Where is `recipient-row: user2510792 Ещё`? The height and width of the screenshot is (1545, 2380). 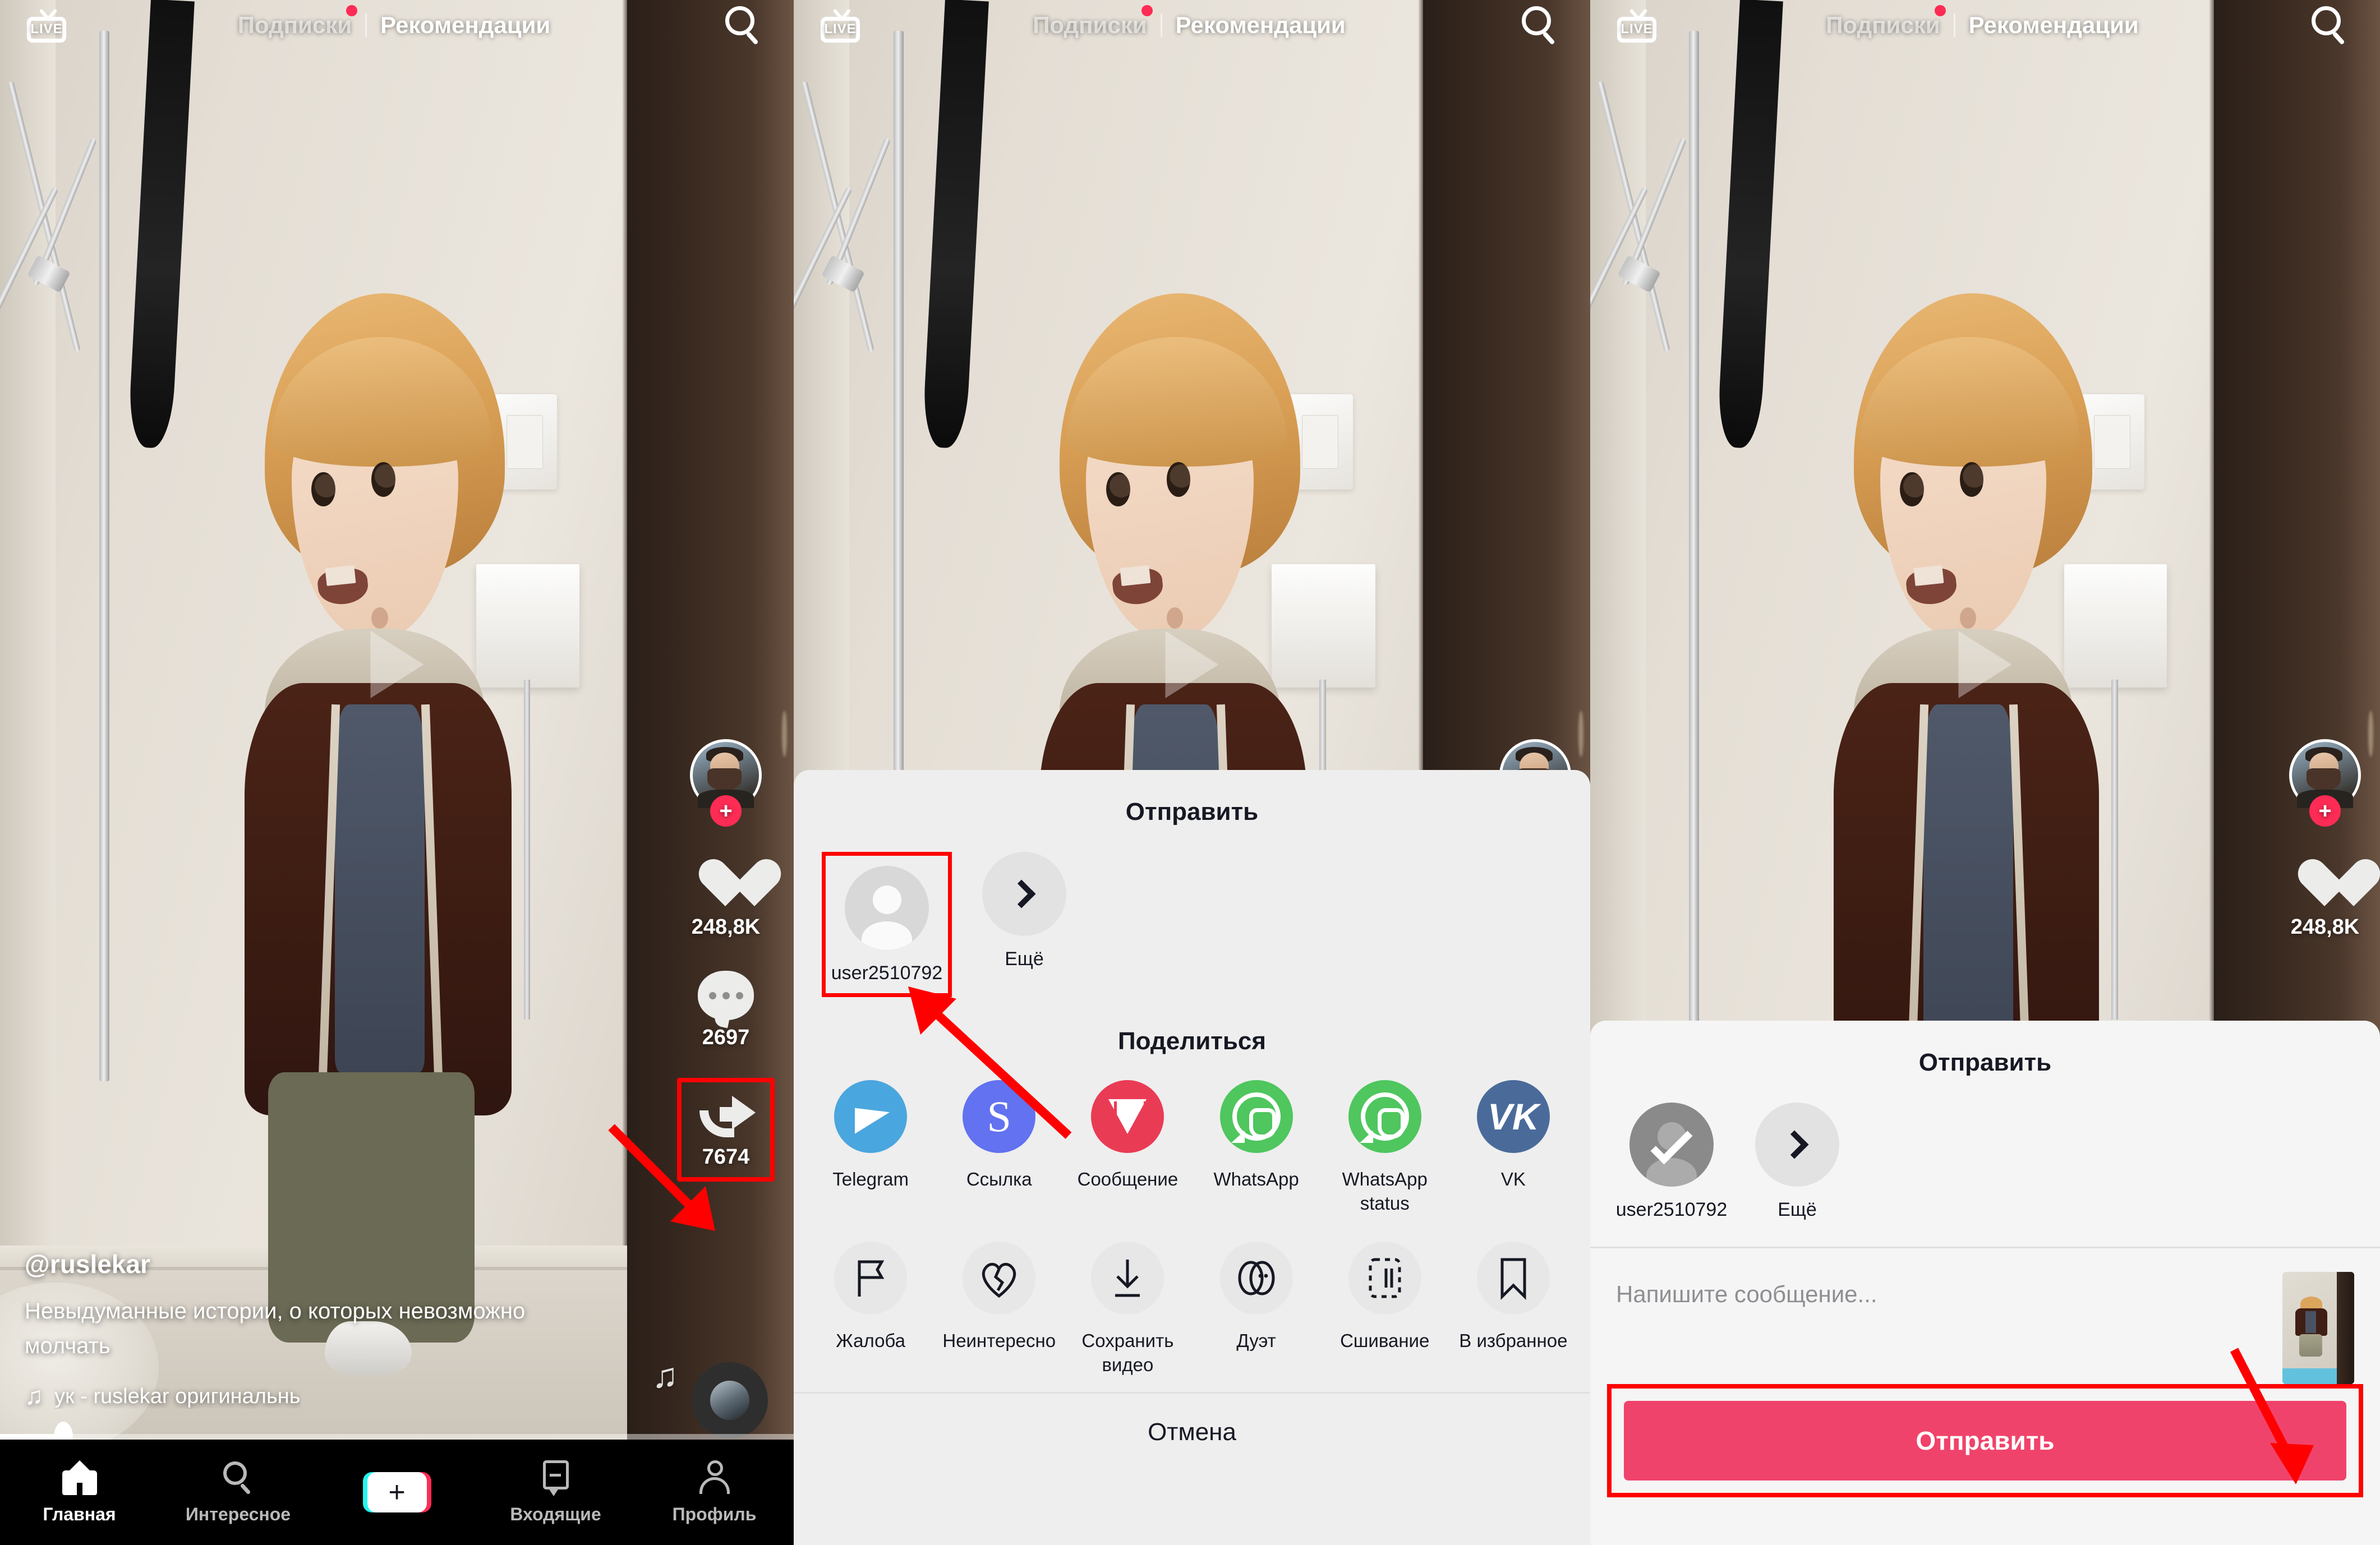
recipient-row: user2510792 Ещё is located at coordinates (1985, 1162).